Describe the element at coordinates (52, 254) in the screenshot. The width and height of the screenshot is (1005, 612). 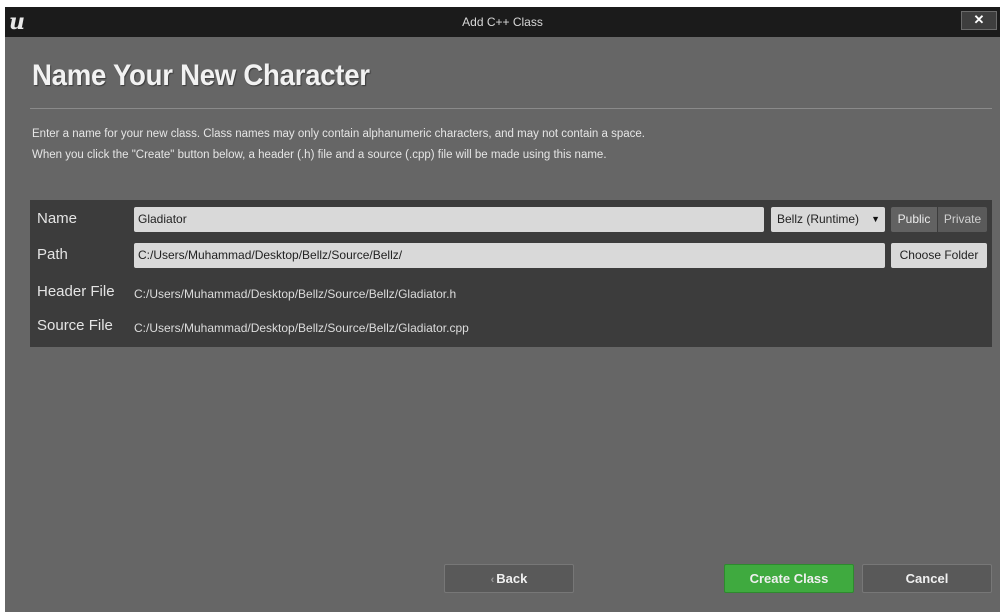
I see `path-label: Path` at that location.